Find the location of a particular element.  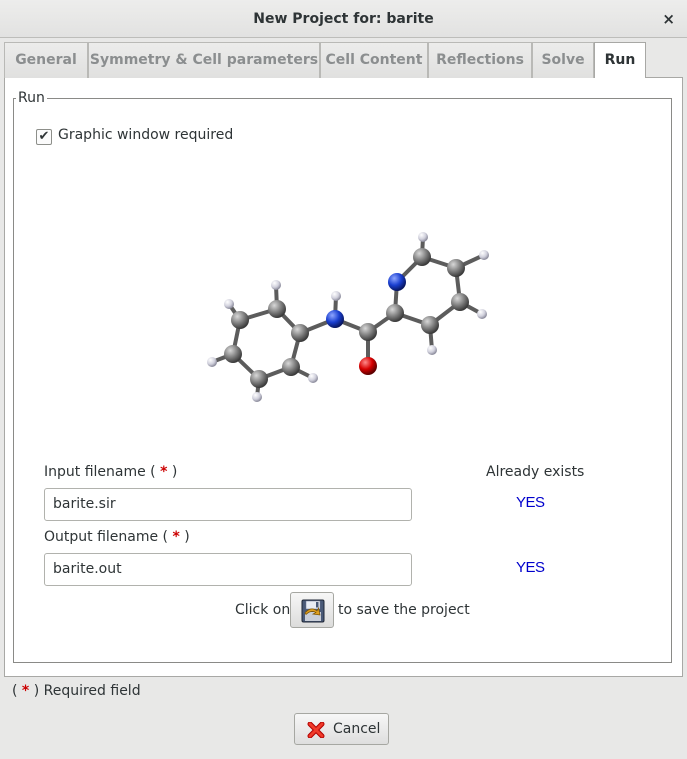

cancel-button-label: Cancel is located at coordinates (357, 729).